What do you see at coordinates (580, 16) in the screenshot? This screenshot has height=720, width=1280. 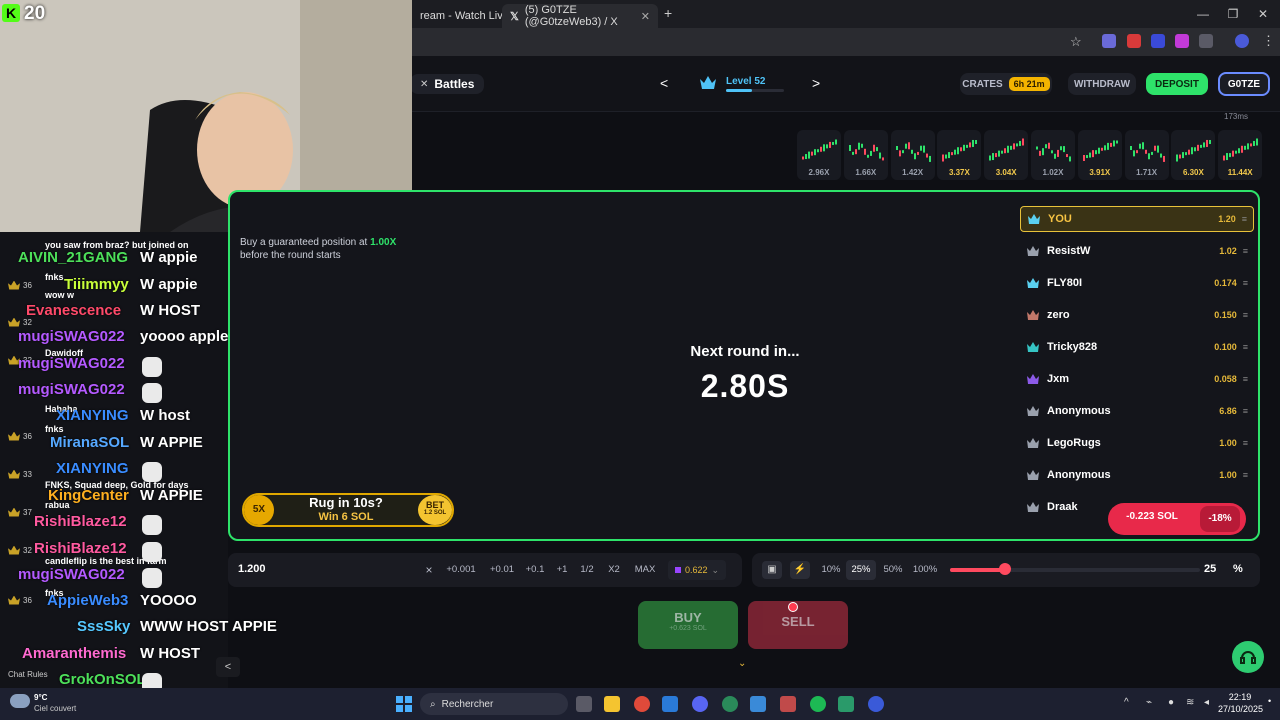 I see `browser-tab-x: 𝕏 (5) G0TZE (@G0tzeWeb3) / X ✕` at bounding box center [580, 16].